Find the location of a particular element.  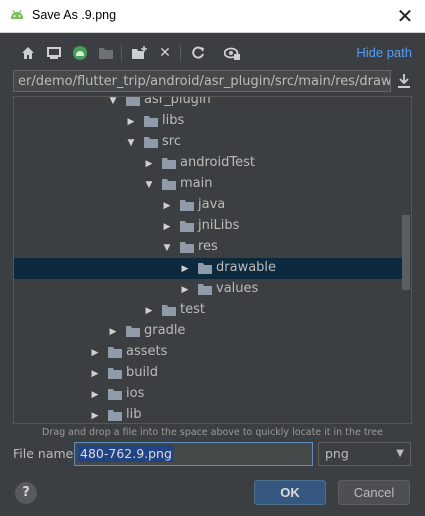

tree-item-label: assets is located at coordinates (147, 351).